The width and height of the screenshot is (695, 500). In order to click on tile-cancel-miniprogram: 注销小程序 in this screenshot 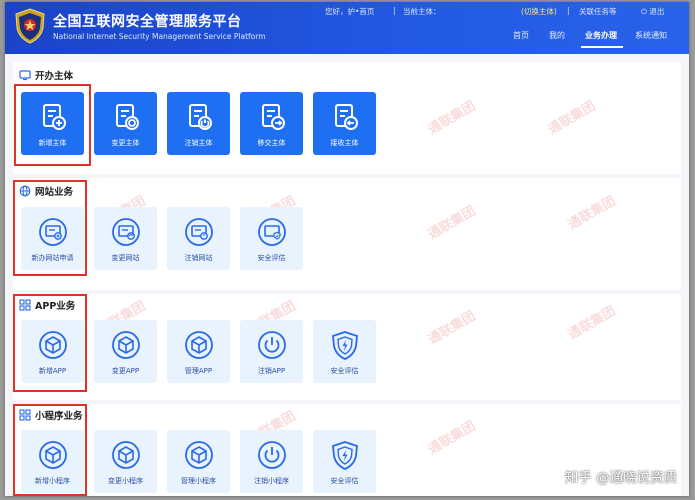, I will do `click(271, 461)`.